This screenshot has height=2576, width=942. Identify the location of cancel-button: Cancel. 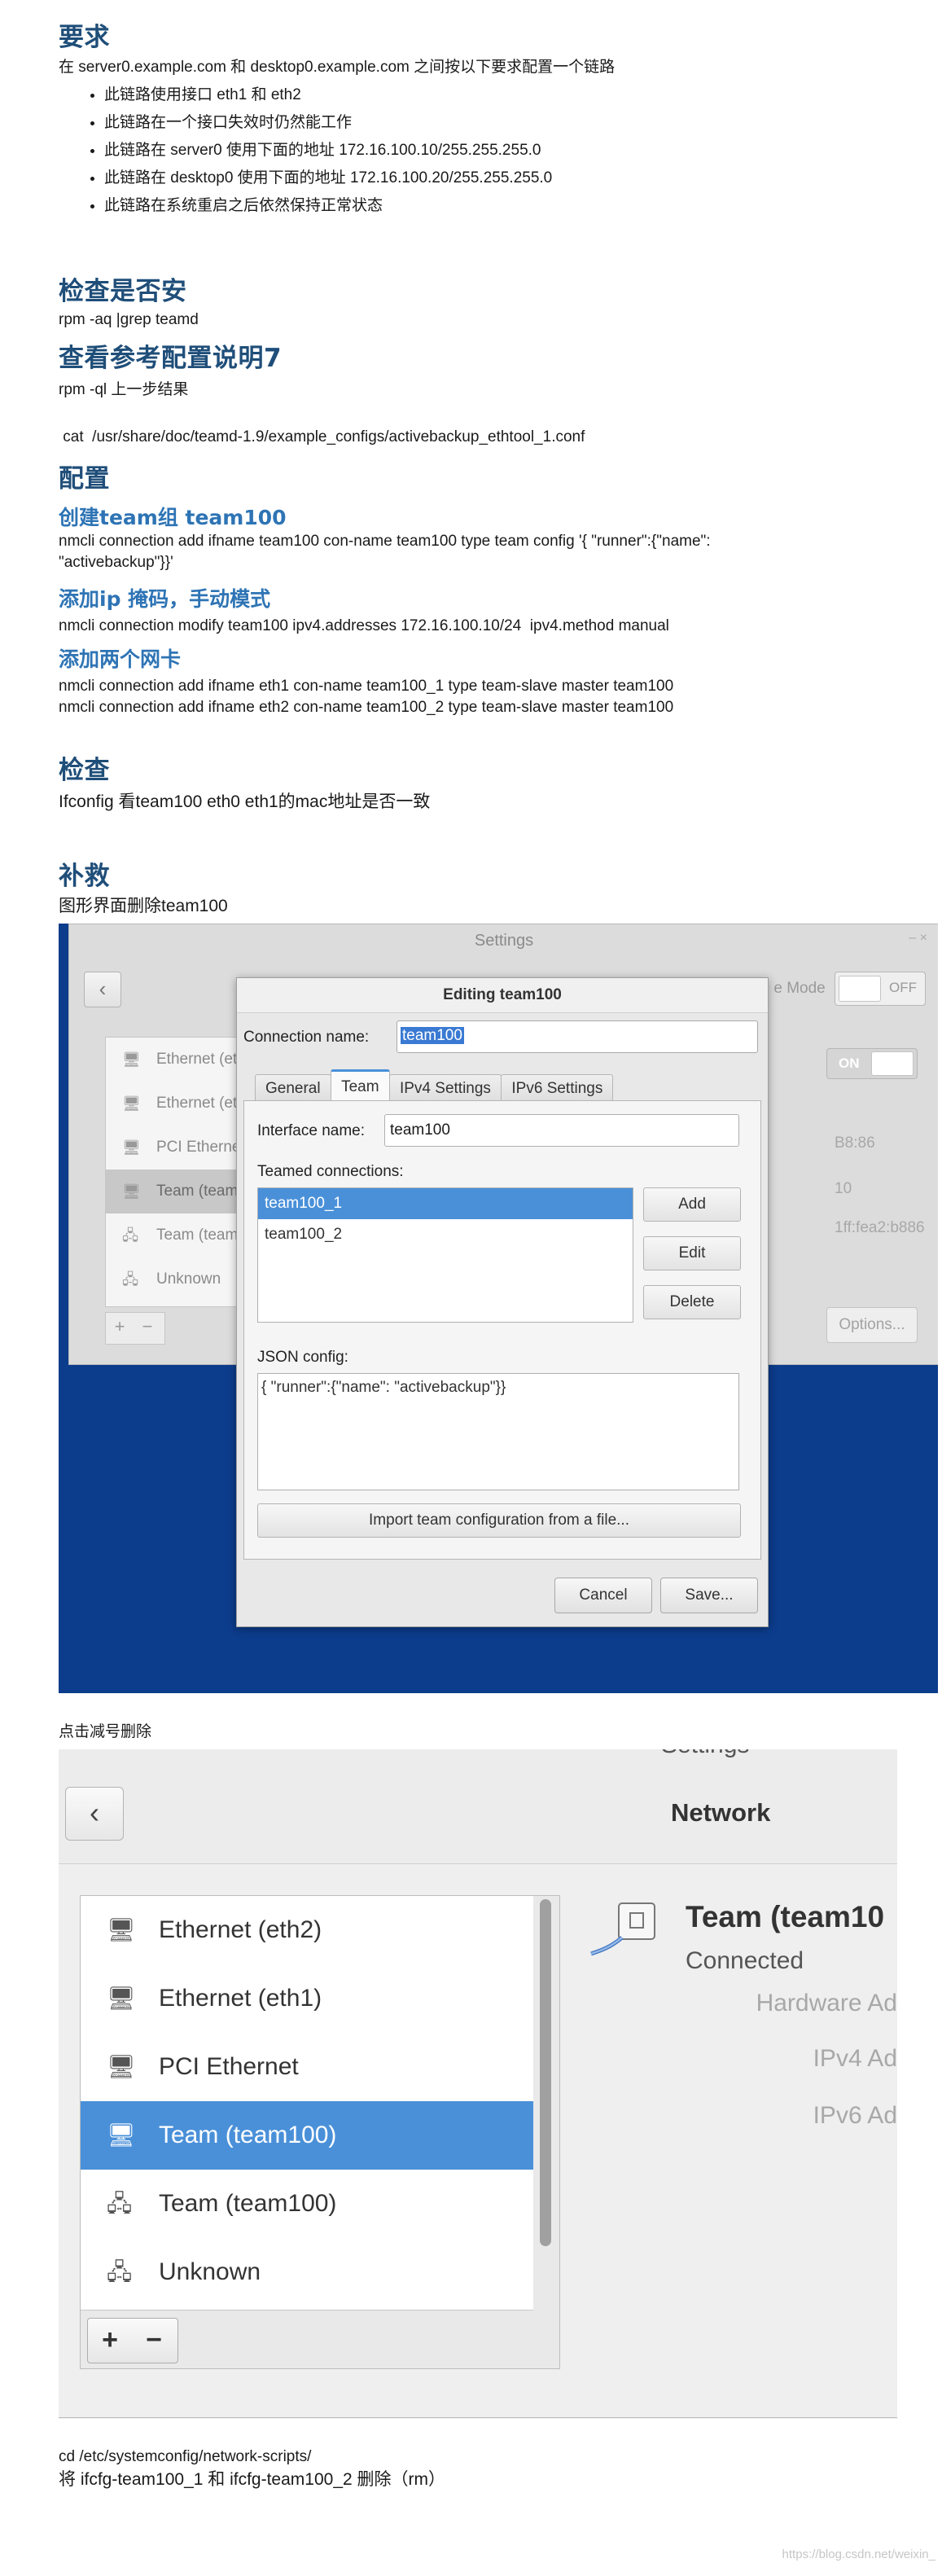
(603, 1595).